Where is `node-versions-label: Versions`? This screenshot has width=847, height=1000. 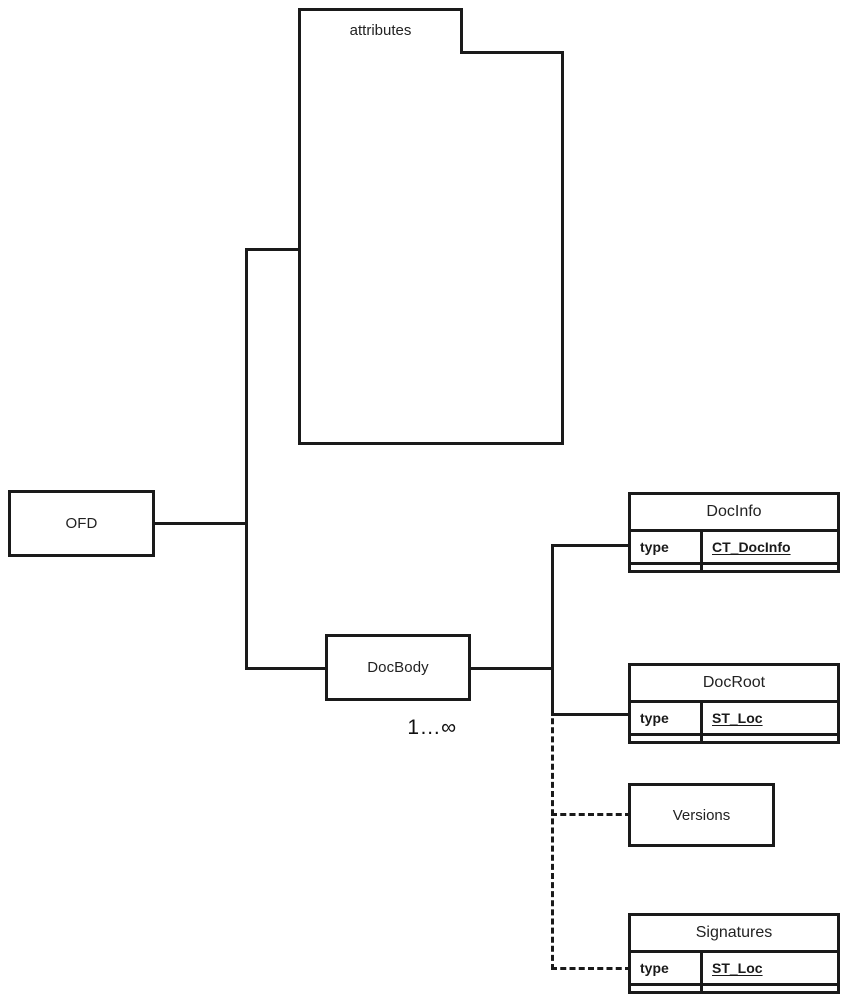
node-versions-label: Versions is located at coordinates (701, 815).